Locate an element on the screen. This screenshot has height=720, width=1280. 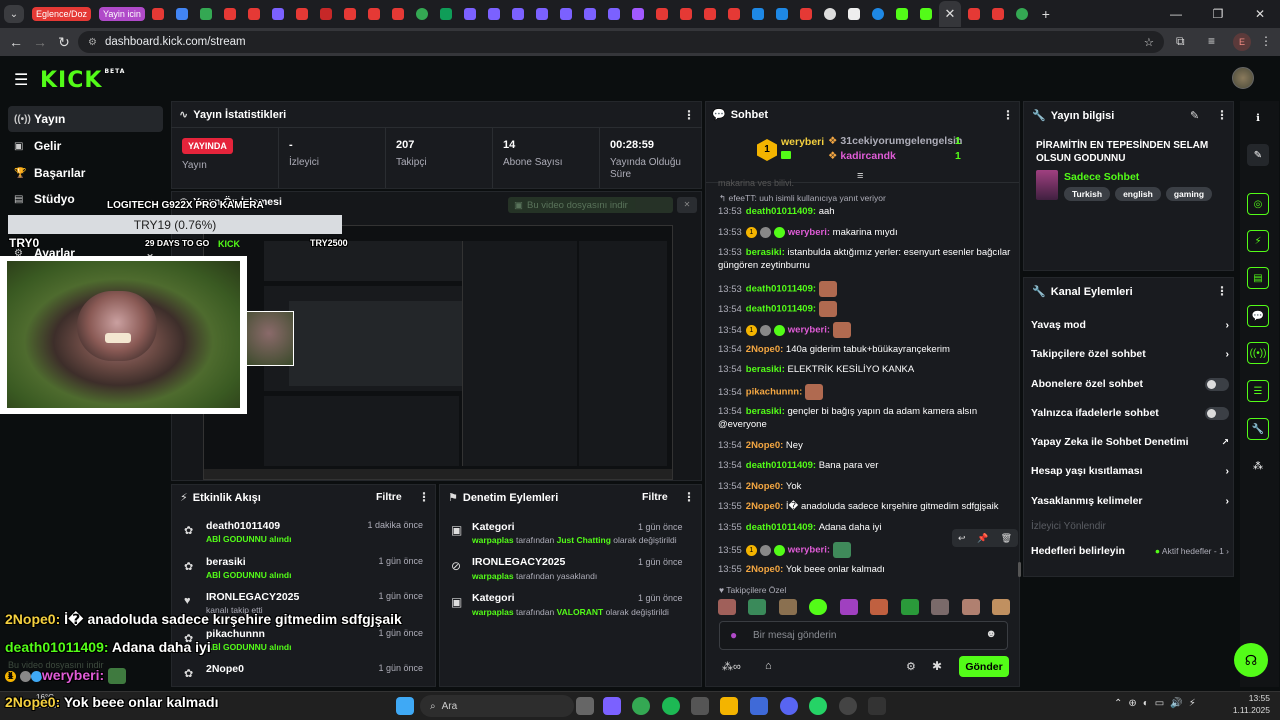
forward-button: → is located at coordinates (40, 42).